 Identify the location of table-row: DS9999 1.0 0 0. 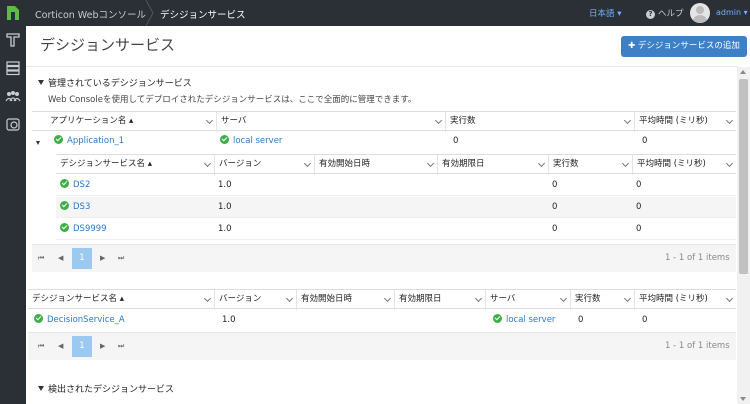
(396, 229).